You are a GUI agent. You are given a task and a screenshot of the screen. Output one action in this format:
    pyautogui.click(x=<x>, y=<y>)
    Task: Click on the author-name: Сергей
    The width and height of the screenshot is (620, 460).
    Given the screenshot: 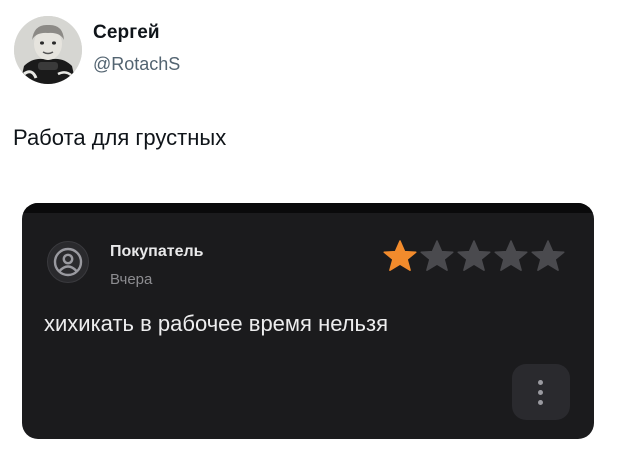 What is the action you would take?
    pyautogui.click(x=126, y=33)
    